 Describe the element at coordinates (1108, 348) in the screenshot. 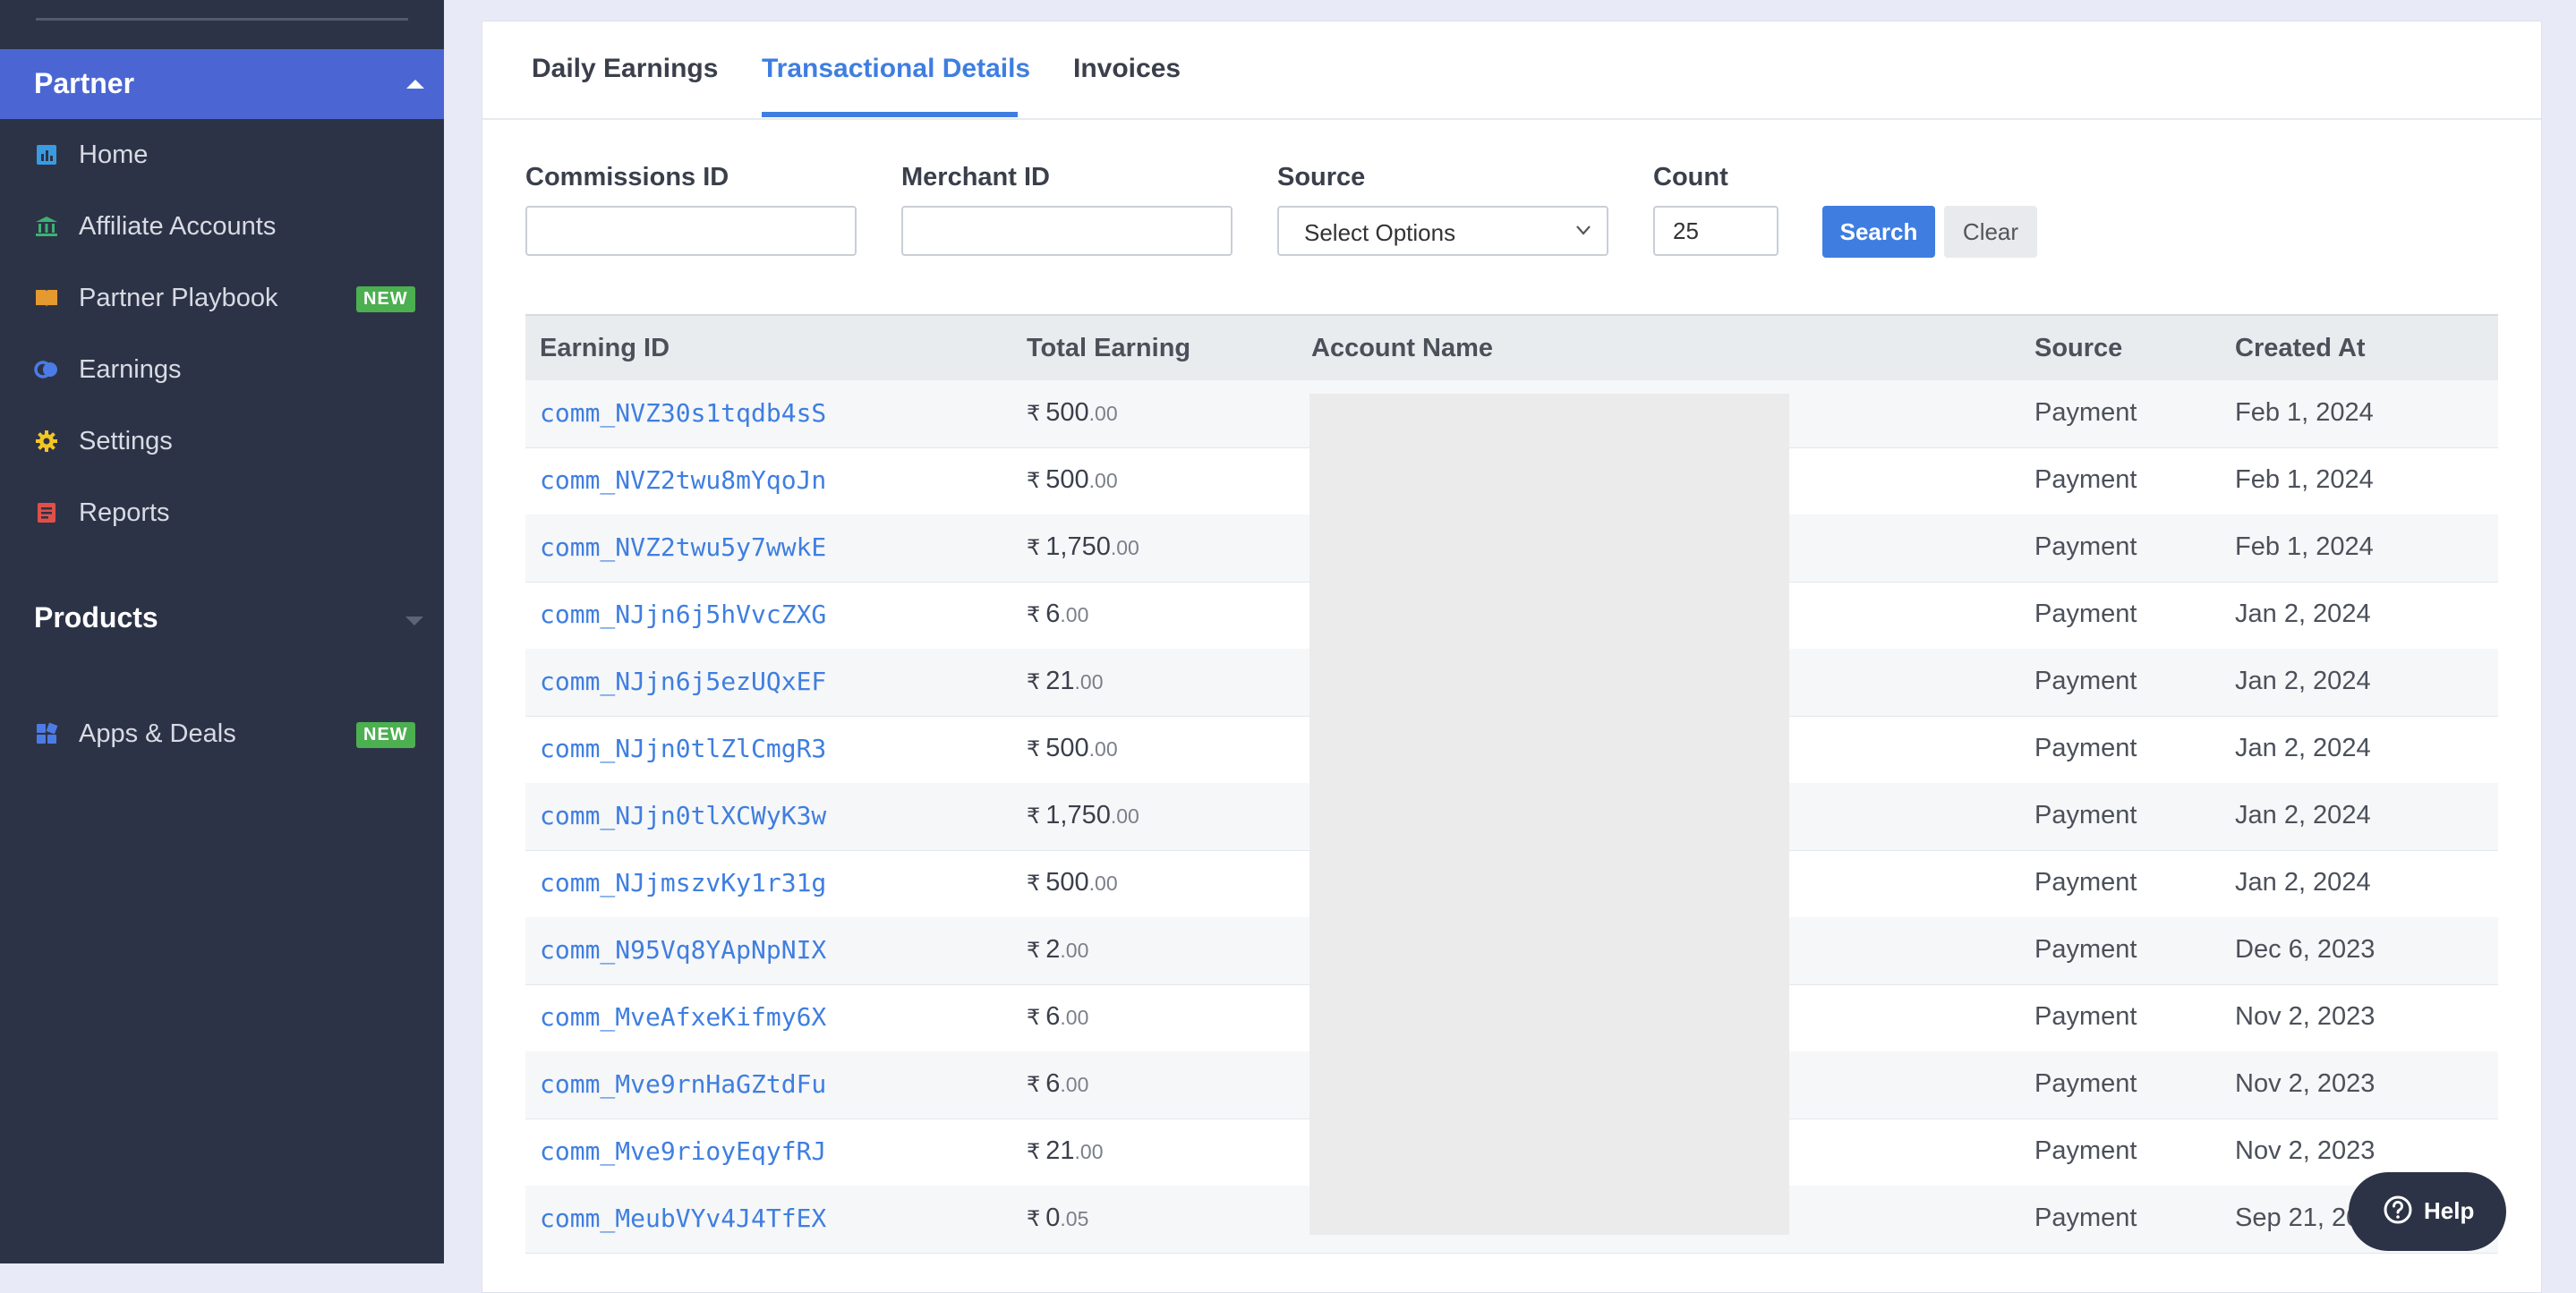

I see `header-total-earning: Total Earning` at that location.